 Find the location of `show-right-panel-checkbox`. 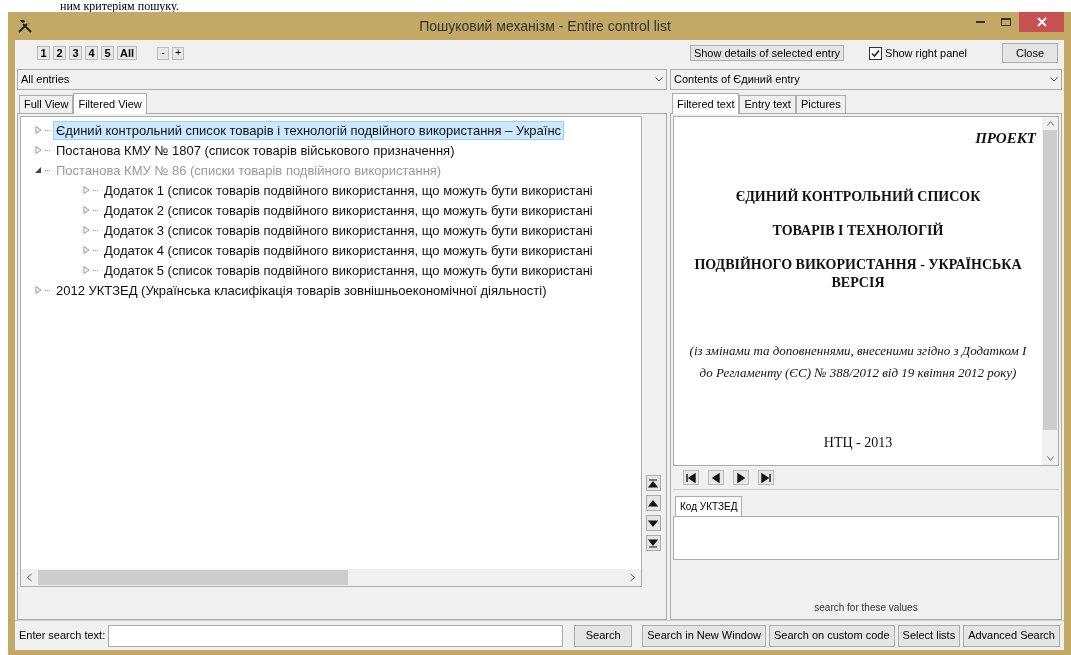

show-right-panel-checkbox is located at coordinates (876, 53).